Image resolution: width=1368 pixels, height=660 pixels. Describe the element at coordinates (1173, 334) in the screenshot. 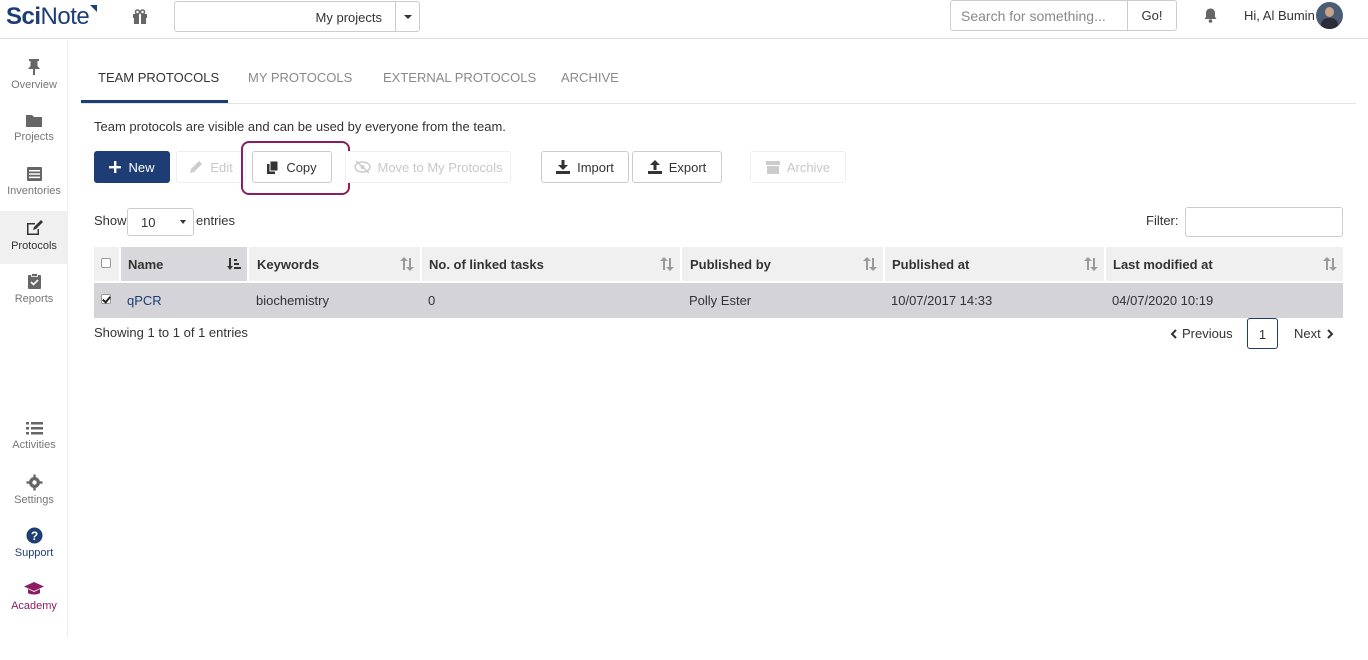

I see `chevron-left-icon` at that location.